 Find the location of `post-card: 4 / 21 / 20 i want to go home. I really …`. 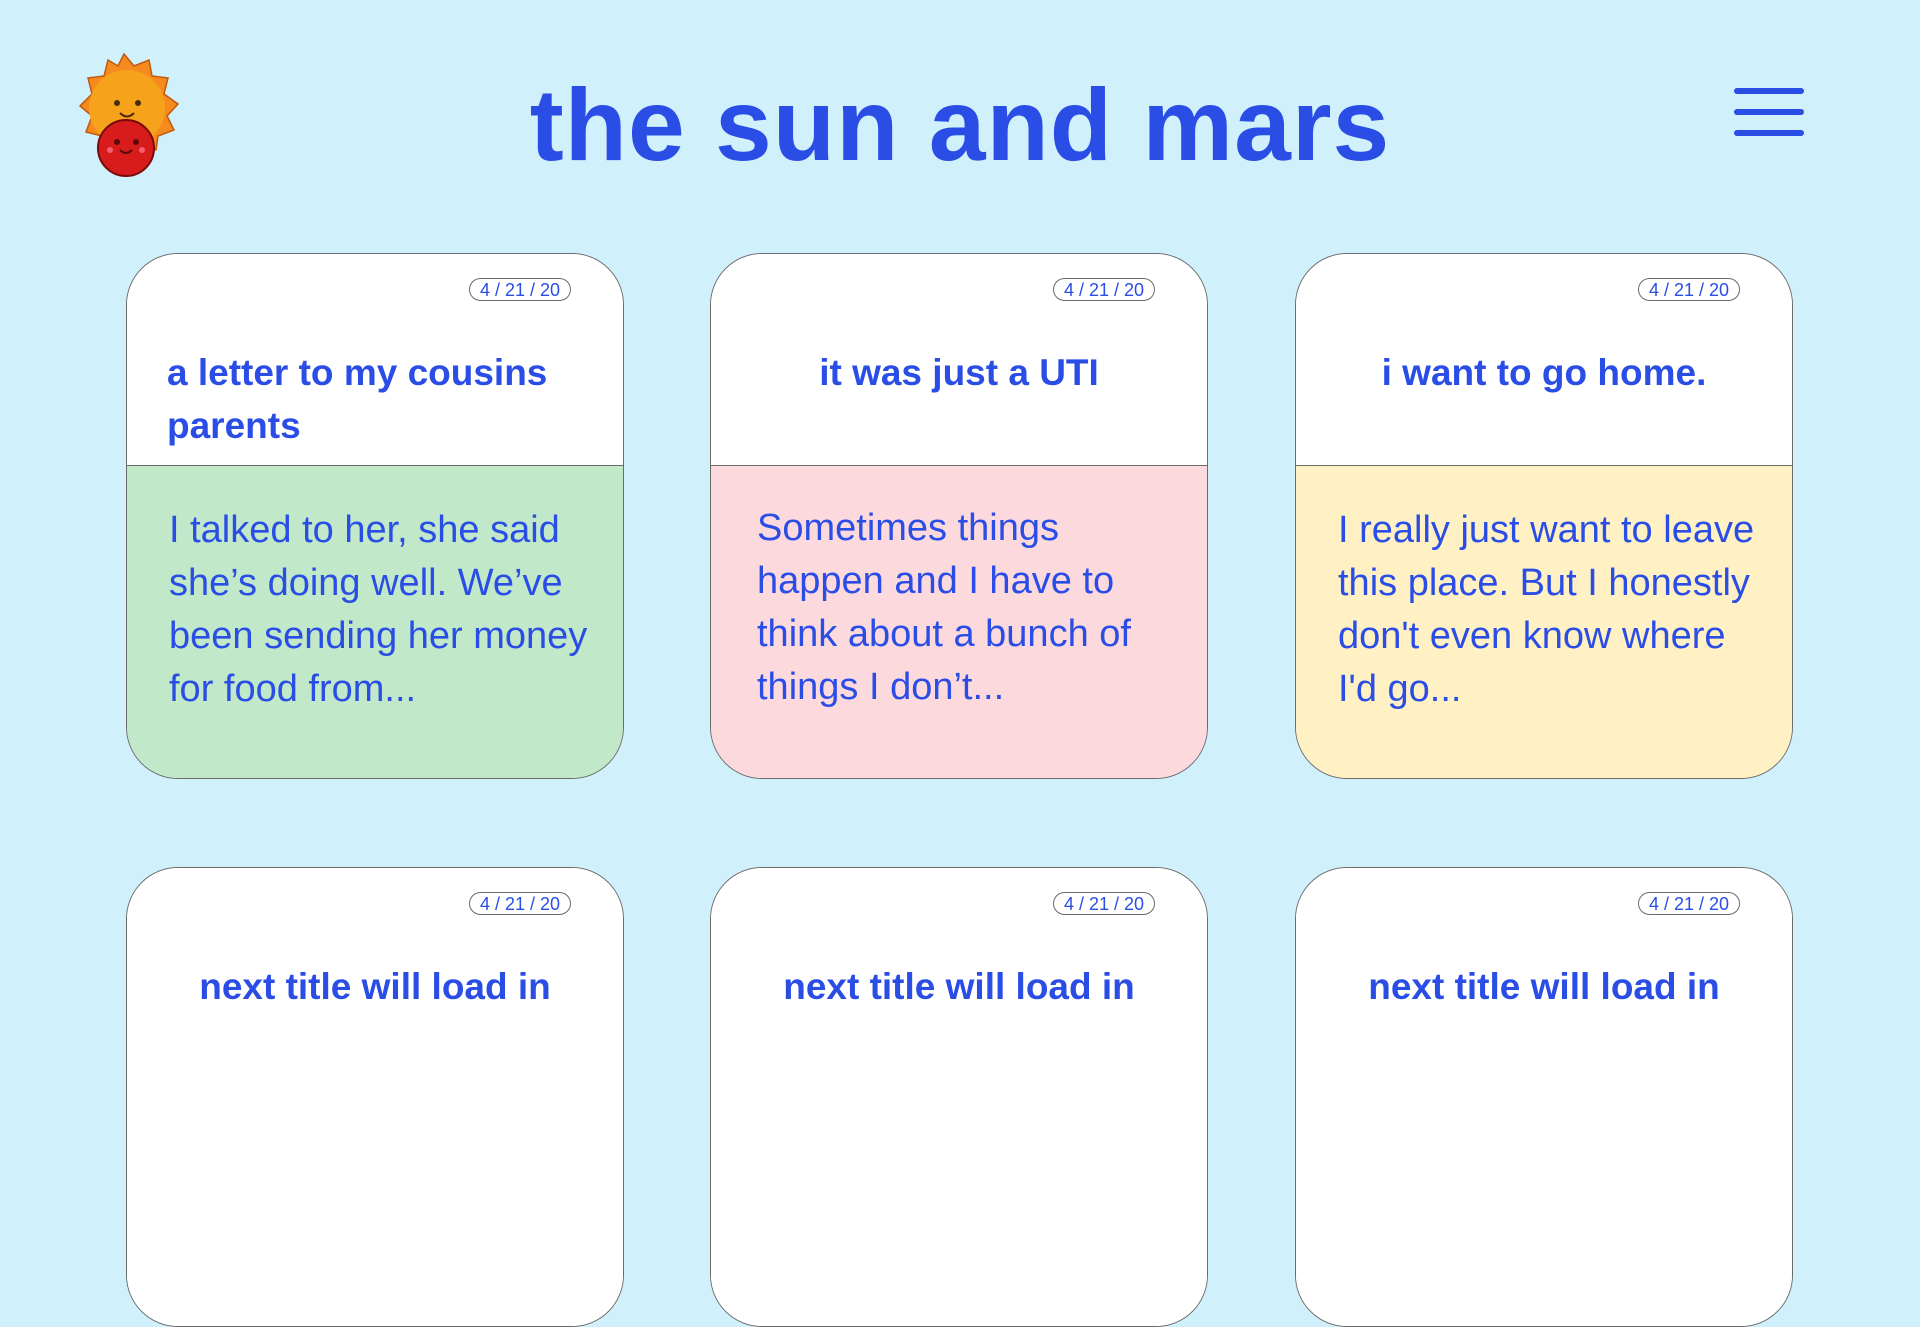

post-card: 4 / 21 / 20 i want to go home. I really … is located at coordinates (1544, 516).